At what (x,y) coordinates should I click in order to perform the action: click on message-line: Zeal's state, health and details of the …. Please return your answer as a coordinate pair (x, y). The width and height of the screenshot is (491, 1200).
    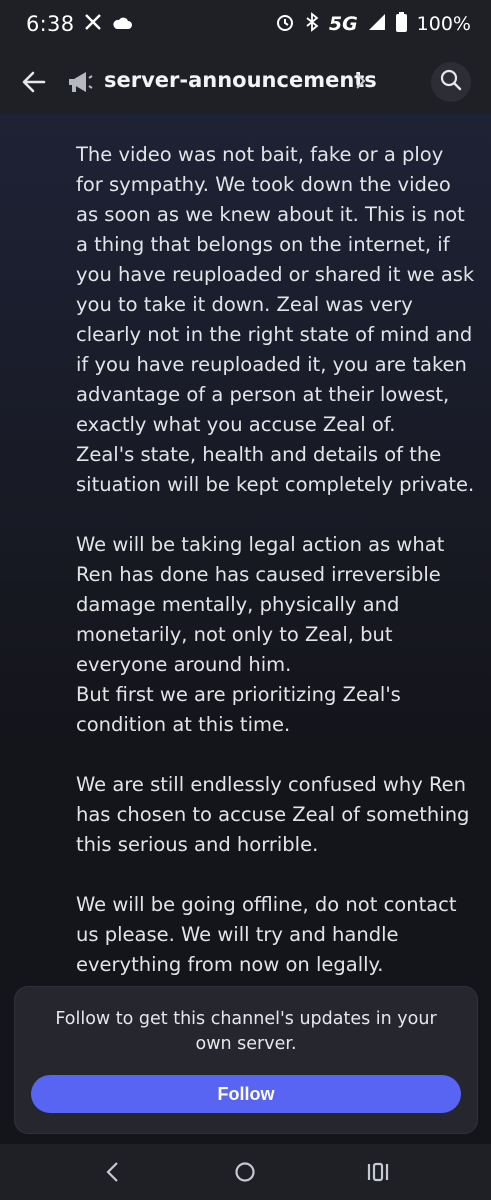
    Looking at the image, I should click on (275, 469).